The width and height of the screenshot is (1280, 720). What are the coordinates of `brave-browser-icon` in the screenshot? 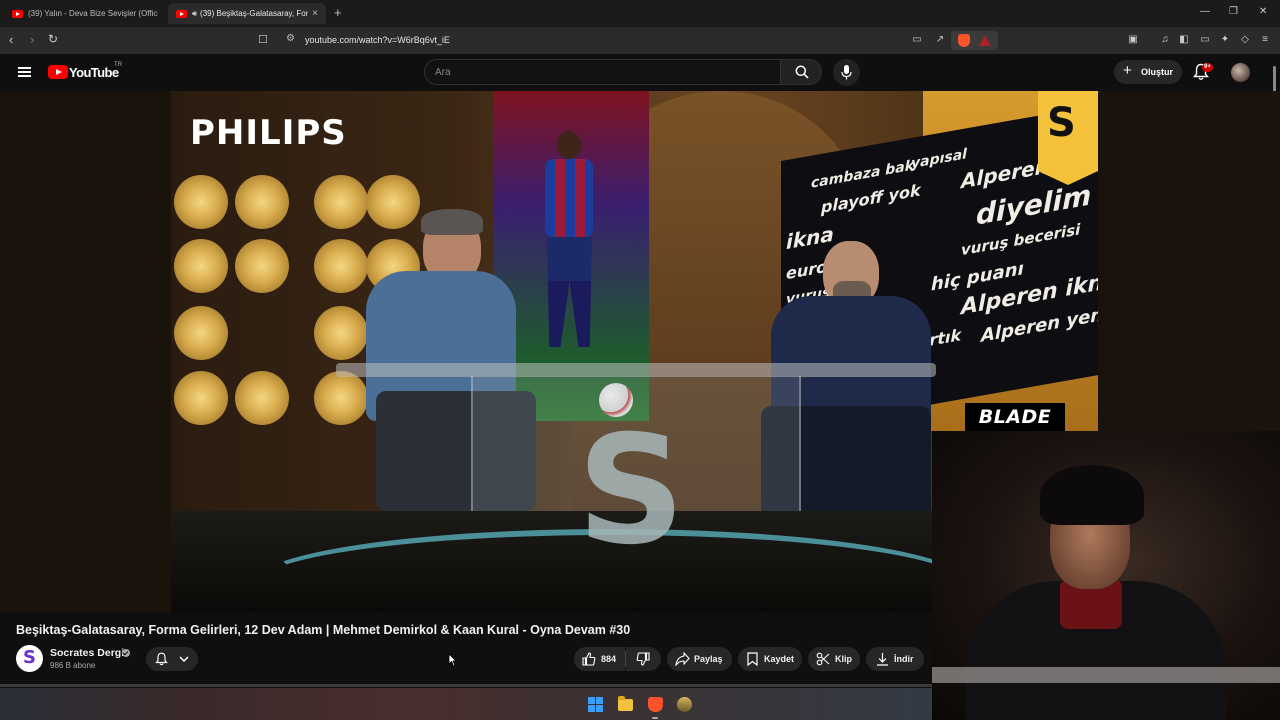 It's located at (655, 704).